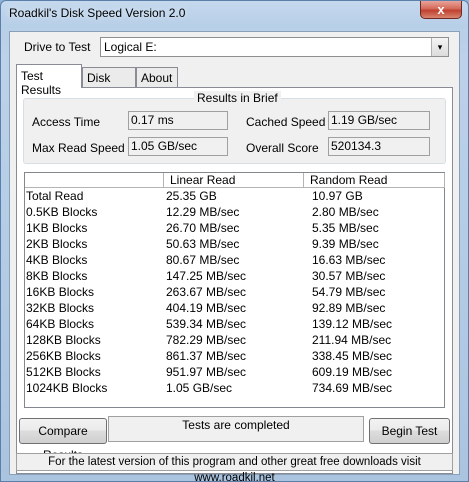 Image resolution: width=469 pixels, height=482 pixels. I want to click on overall-score-value: 520134.3, so click(379, 146).